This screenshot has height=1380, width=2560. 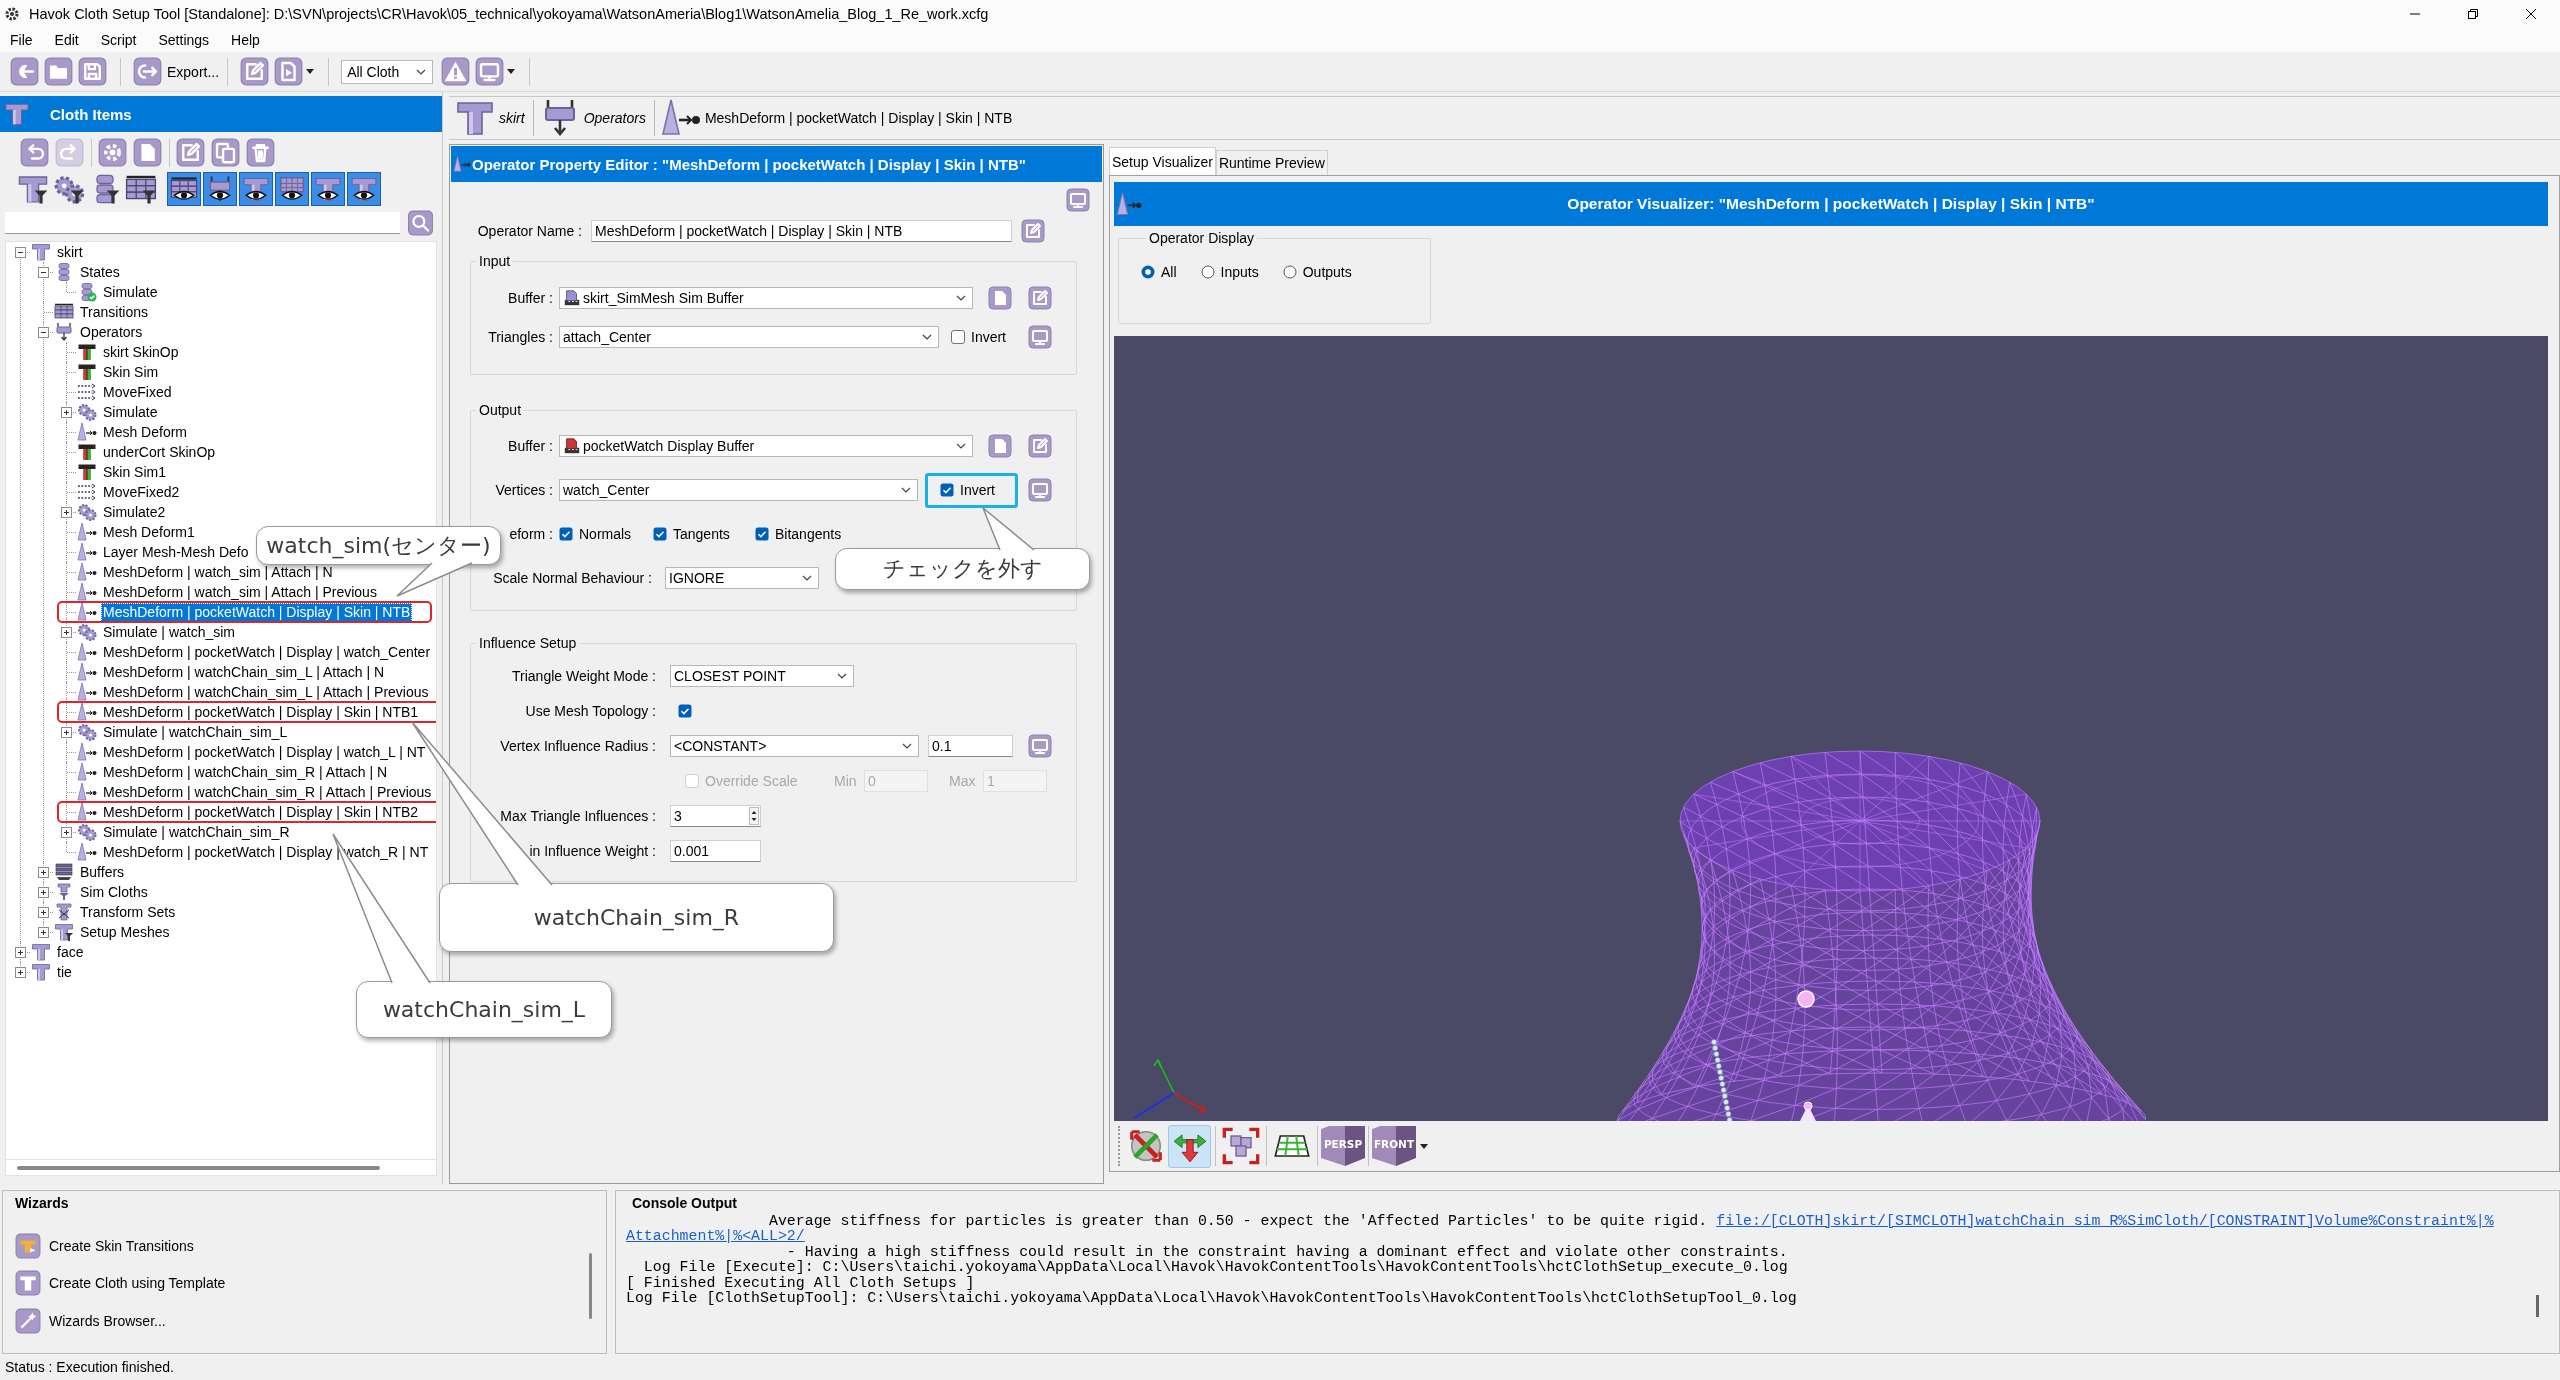 What do you see at coordinates (102, 872) in the screenshot?
I see `tree-item: Buffers` at bounding box center [102, 872].